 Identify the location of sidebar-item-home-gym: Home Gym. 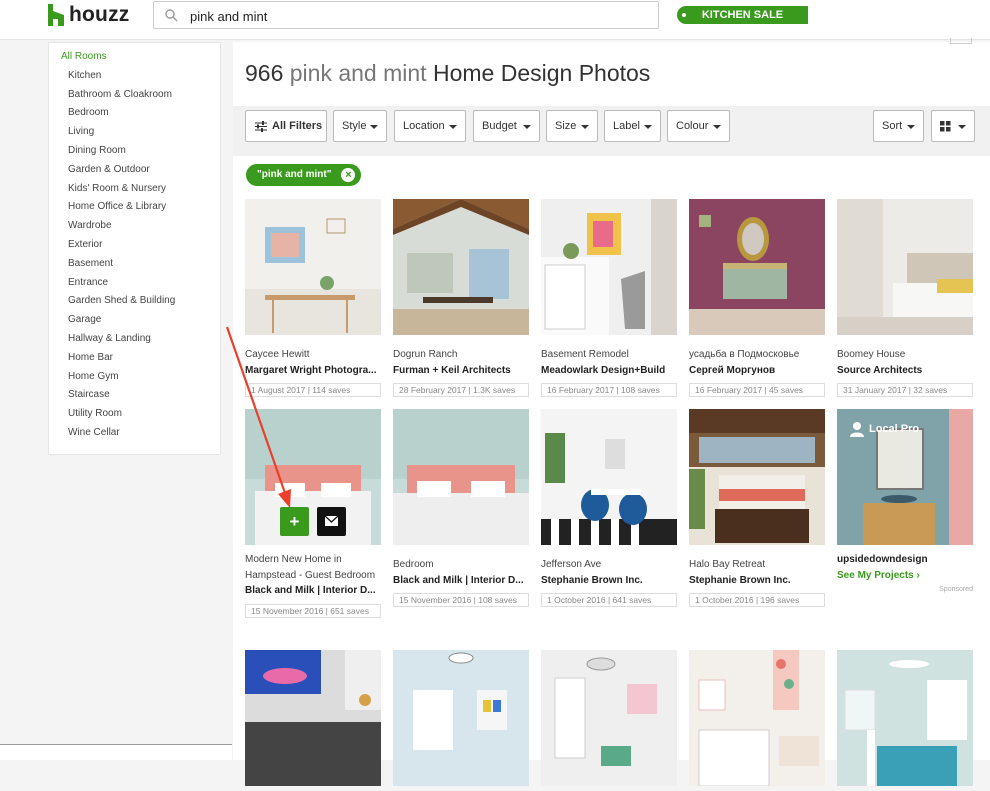
(134, 377).